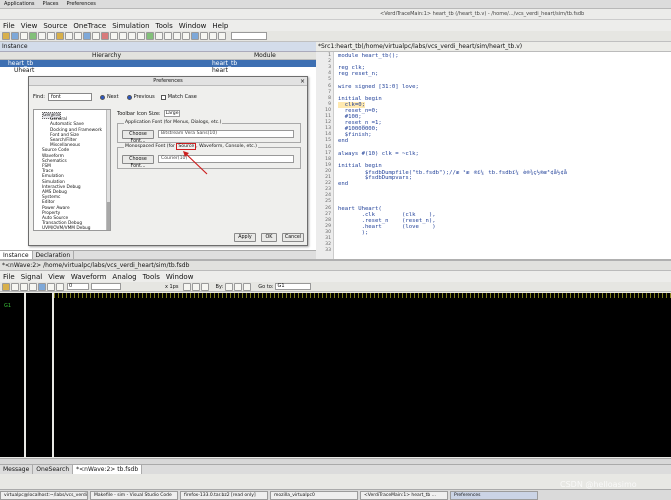  I want to click on tree-row-heart-tb: heart_tb heart_tb, so click(158, 63).